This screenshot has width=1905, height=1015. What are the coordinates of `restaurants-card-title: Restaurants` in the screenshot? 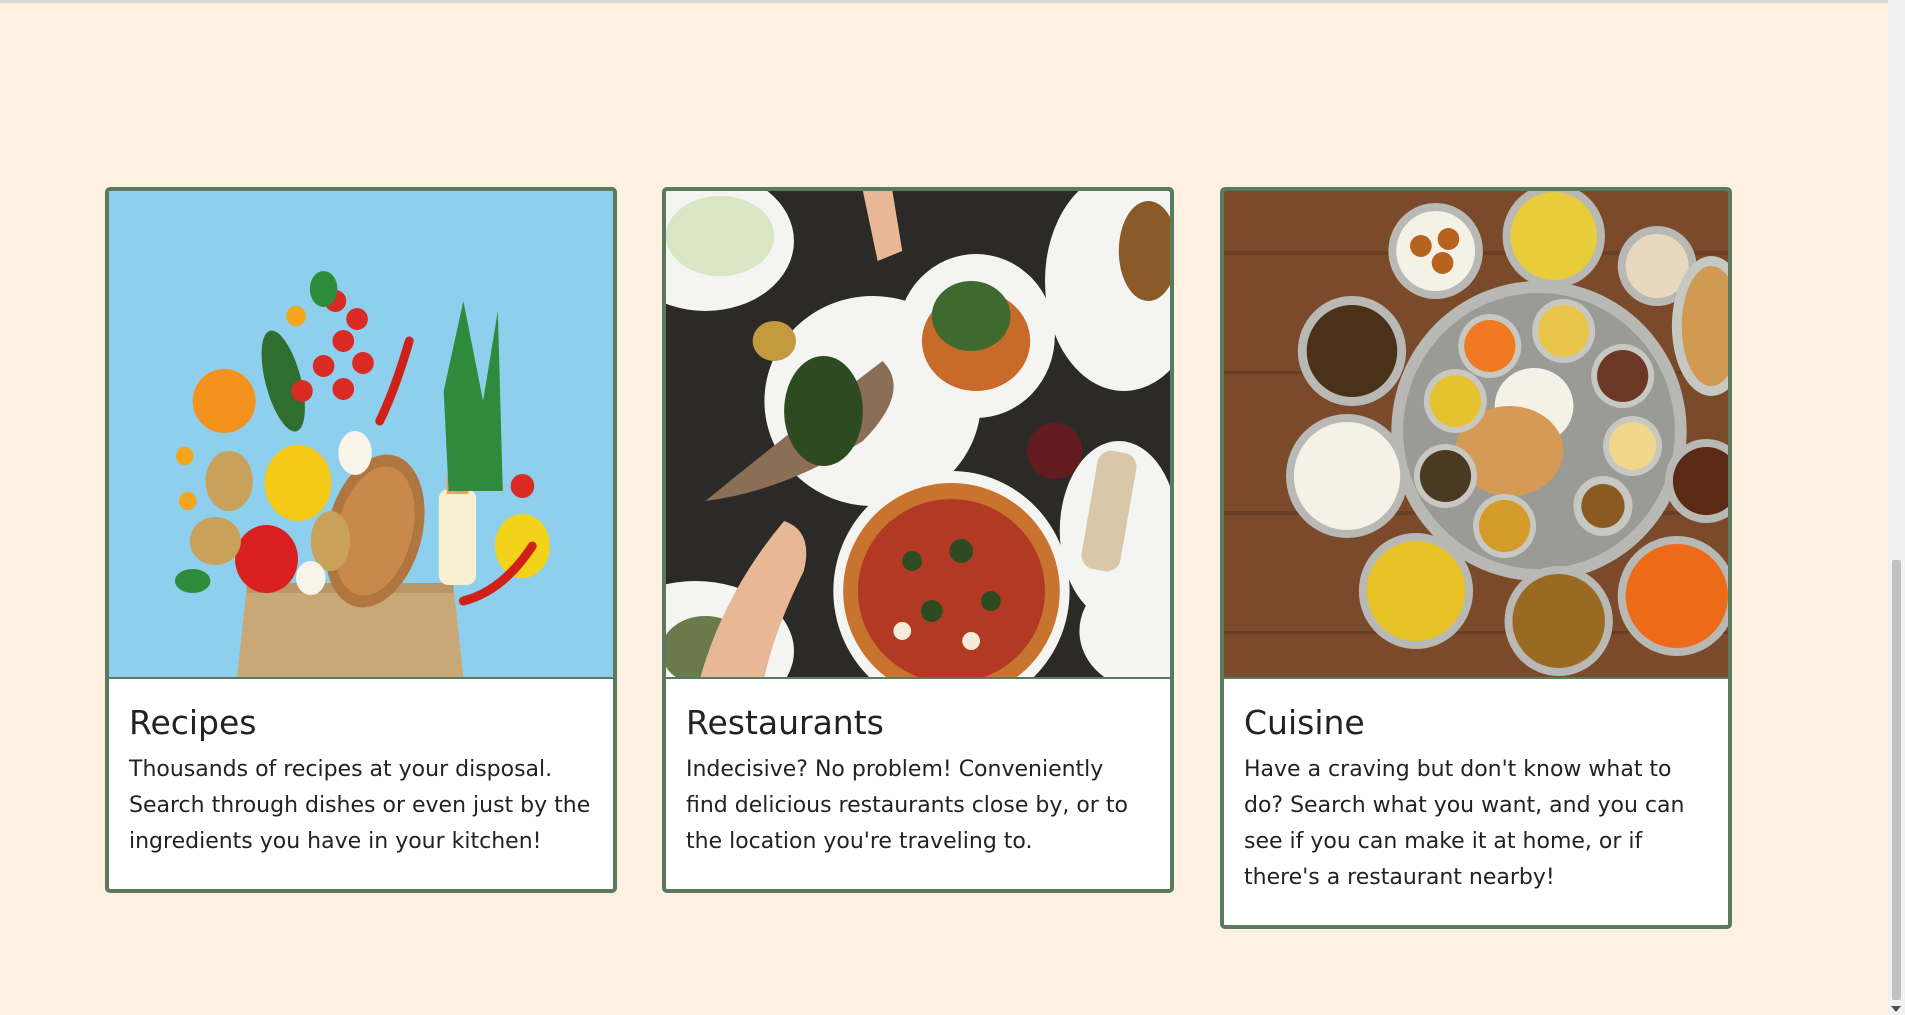 It's located at (785, 722).